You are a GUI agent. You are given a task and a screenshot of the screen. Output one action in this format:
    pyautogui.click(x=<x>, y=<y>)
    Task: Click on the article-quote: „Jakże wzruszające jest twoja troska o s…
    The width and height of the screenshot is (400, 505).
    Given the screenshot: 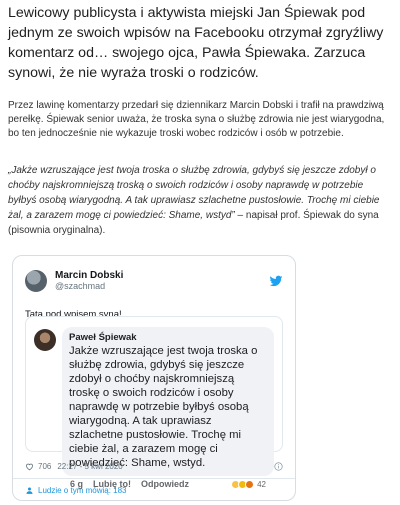 What is the action you would take?
    pyautogui.click(x=201, y=200)
    